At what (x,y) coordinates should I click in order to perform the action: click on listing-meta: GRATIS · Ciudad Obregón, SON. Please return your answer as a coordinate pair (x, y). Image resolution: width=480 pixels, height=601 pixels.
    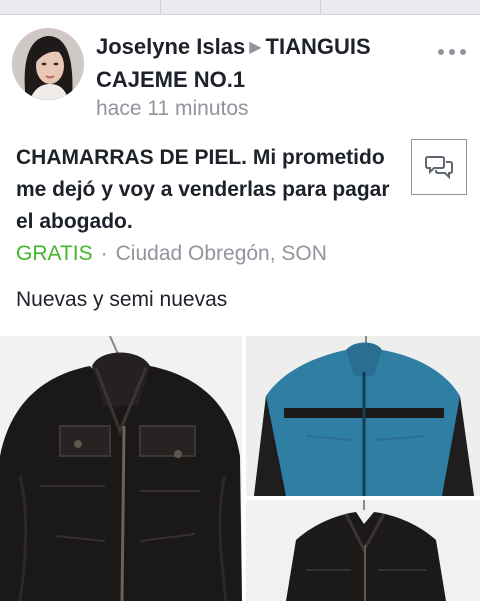
    Looking at the image, I should click on (171, 254).